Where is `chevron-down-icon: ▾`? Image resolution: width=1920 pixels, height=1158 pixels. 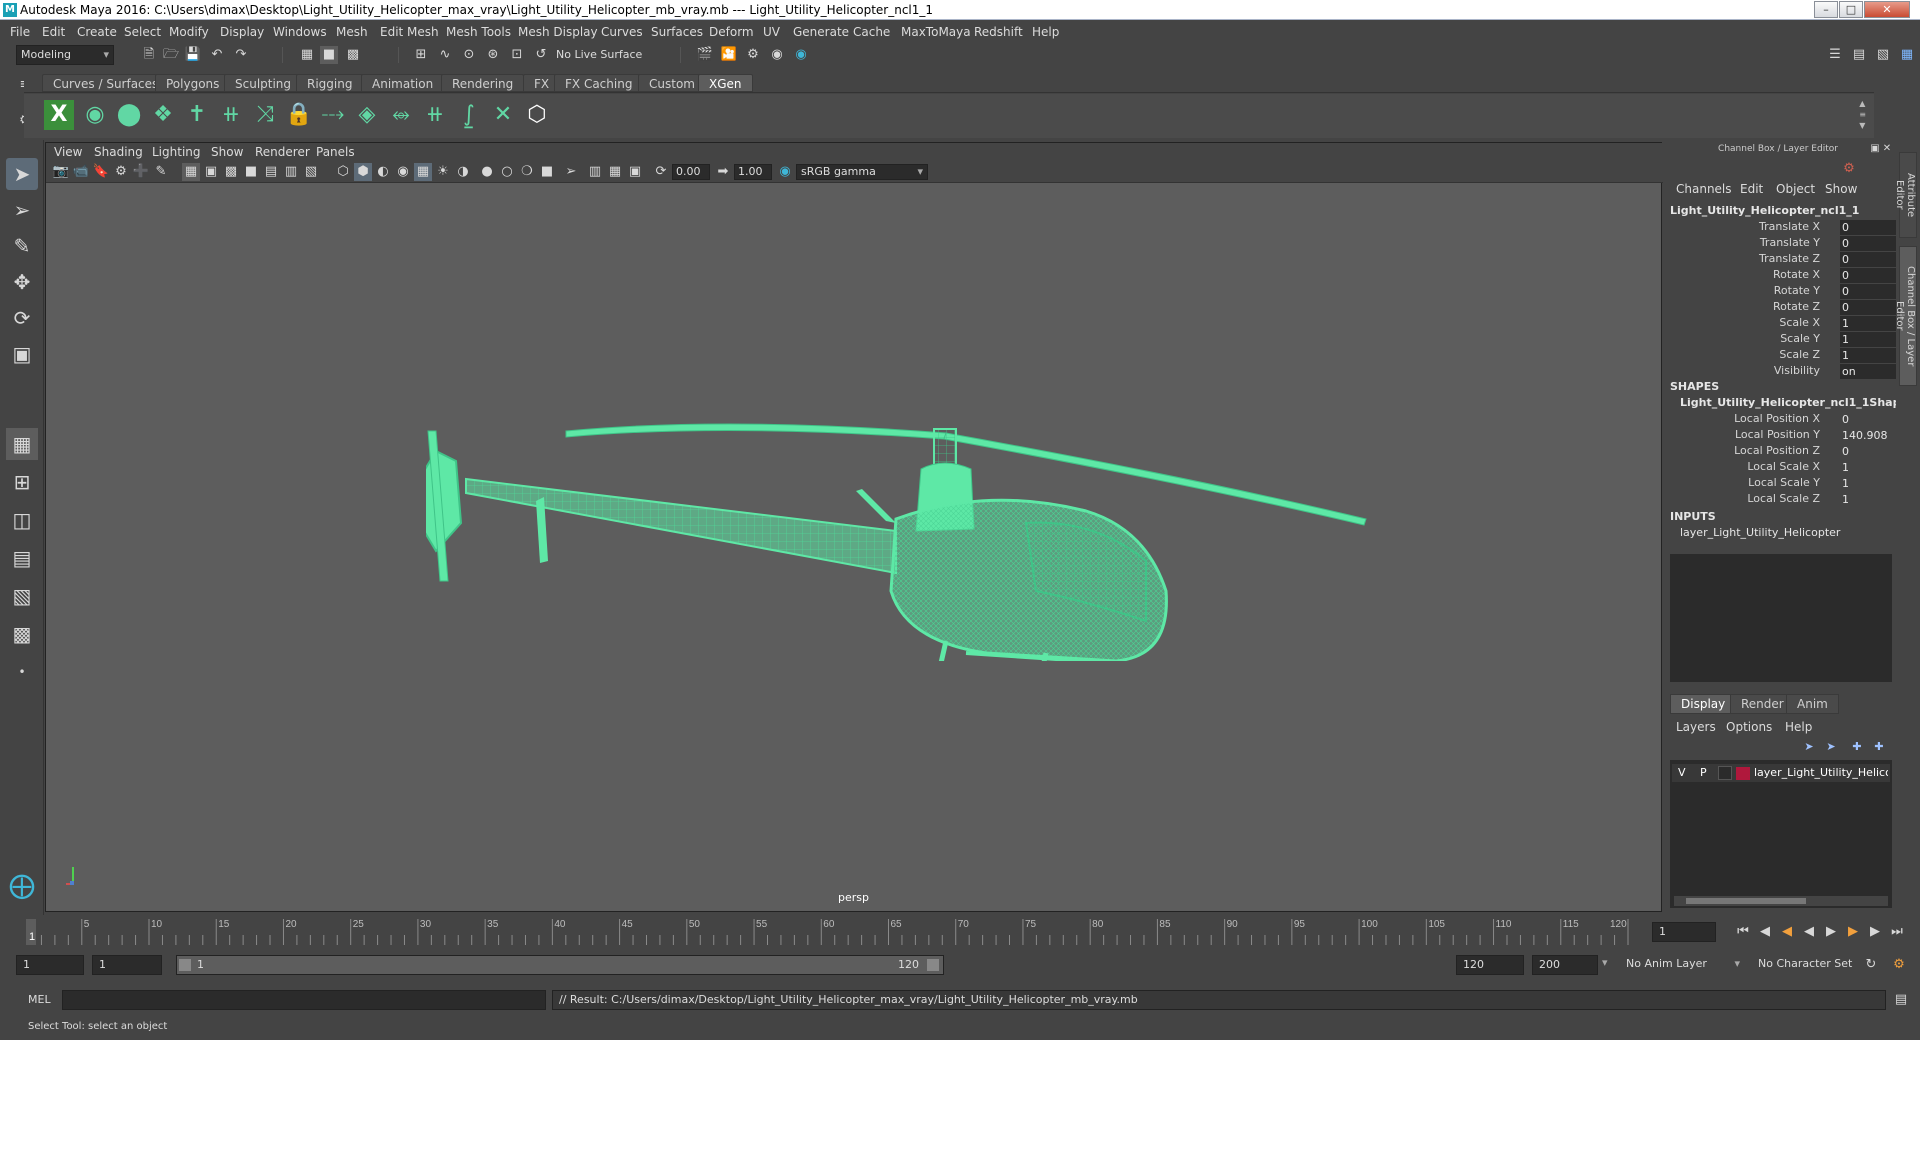 chevron-down-icon: ▾ is located at coordinates (1605, 962).